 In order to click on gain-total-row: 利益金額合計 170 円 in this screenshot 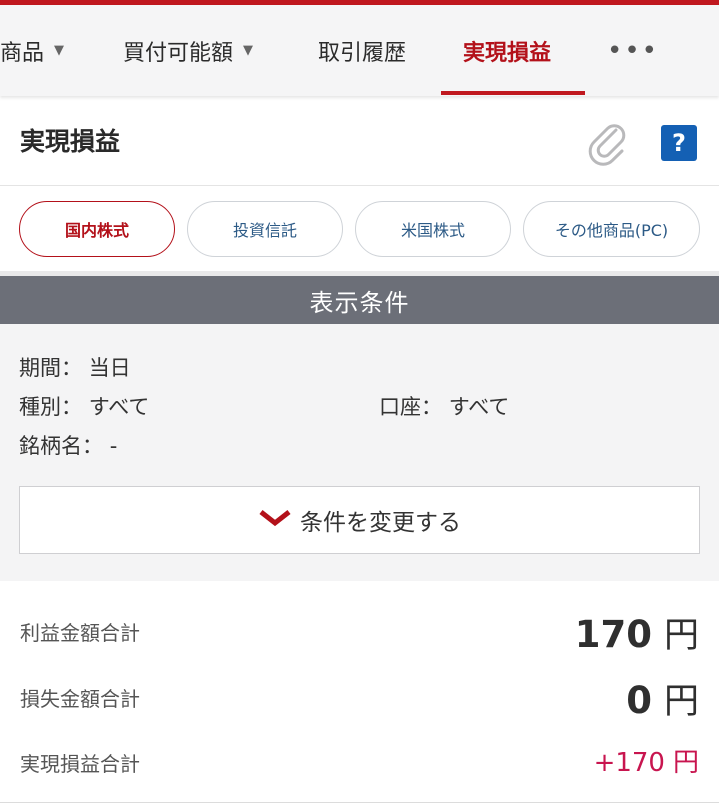, I will do `click(359, 626)`.